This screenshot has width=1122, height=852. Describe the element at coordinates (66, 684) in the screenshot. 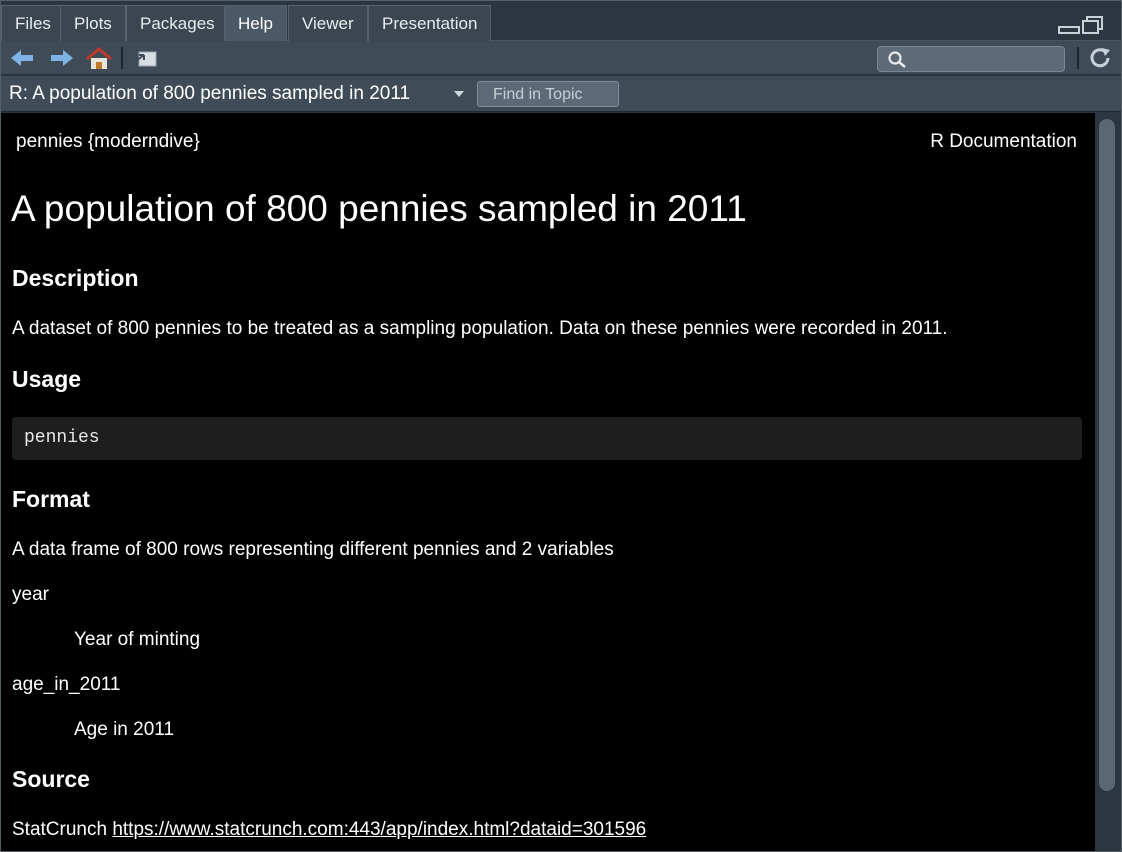

I see `variable-name: age_in_2011` at that location.